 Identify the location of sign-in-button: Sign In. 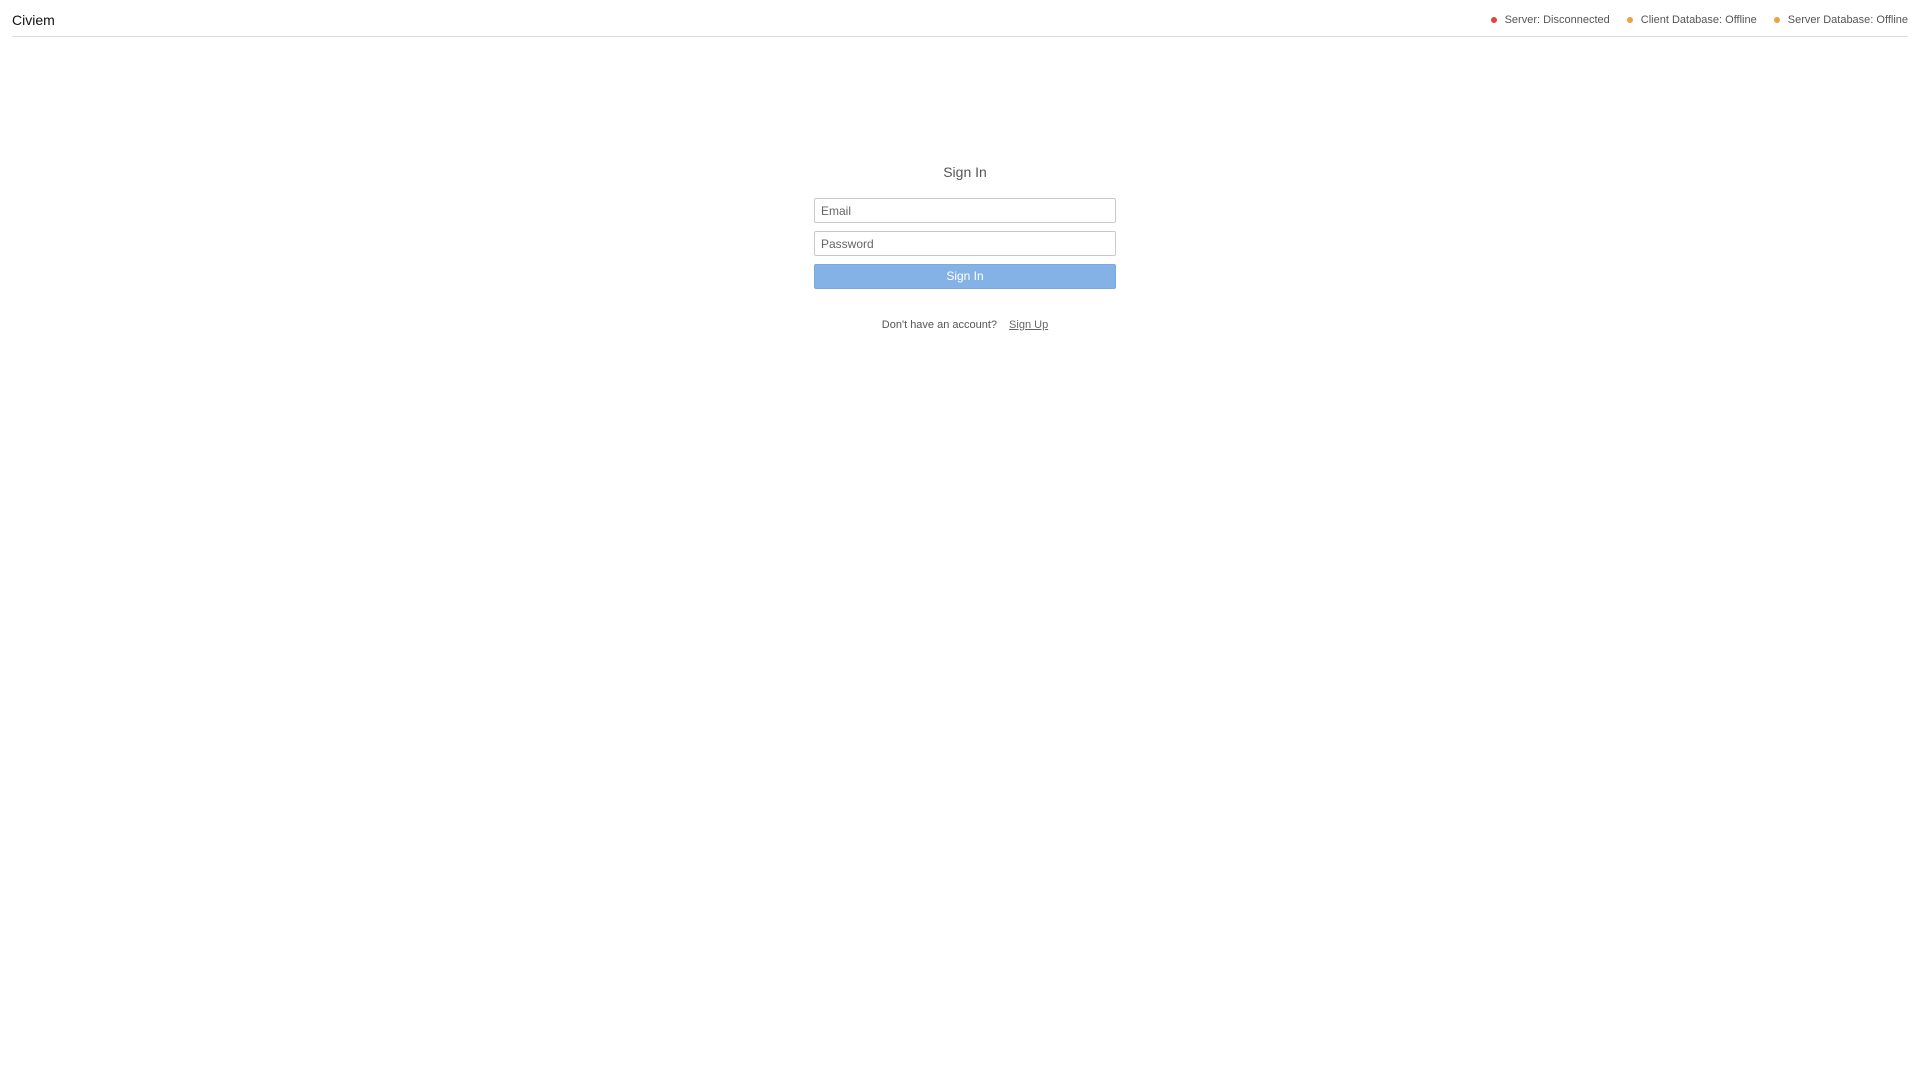
(965, 276).